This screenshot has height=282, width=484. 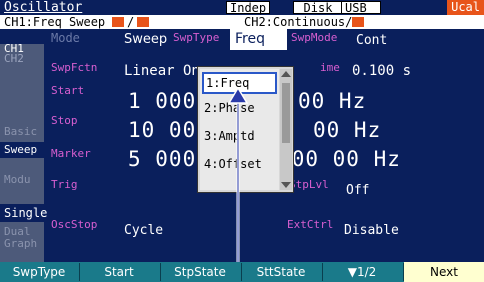 I want to click on ch1-square-icon, so click(x=118, y=22).